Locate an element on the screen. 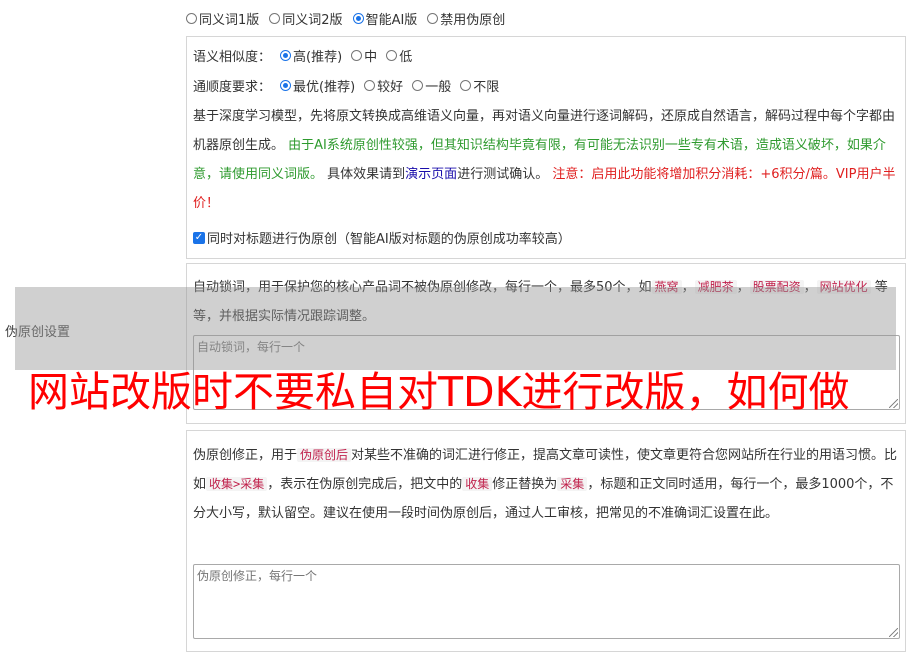 The image size is (911, 658). correction-placeholder: 伪原创修正，每行一个 is located at coordinates (257, 576).